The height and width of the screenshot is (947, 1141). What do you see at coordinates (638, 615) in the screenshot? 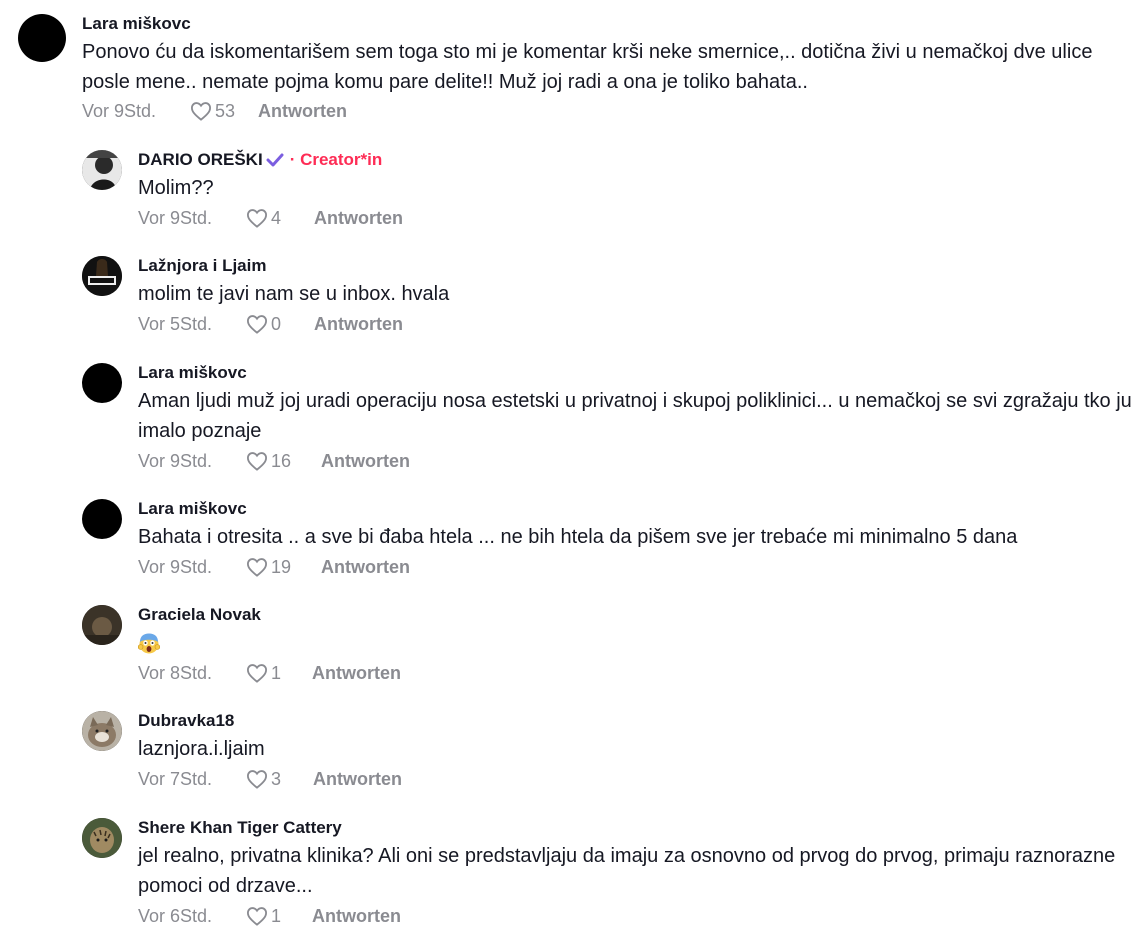
I see `username: Graciela Novak` at bounding box center [638, 615].